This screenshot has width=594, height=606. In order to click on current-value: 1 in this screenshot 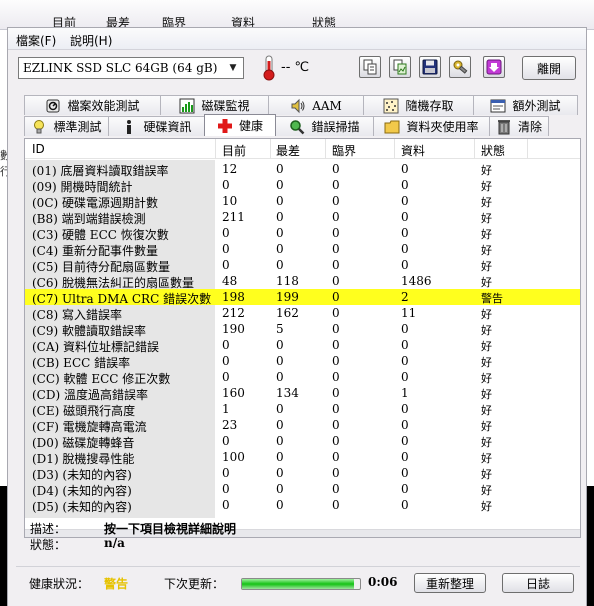, I will do `click(226, 409)`.